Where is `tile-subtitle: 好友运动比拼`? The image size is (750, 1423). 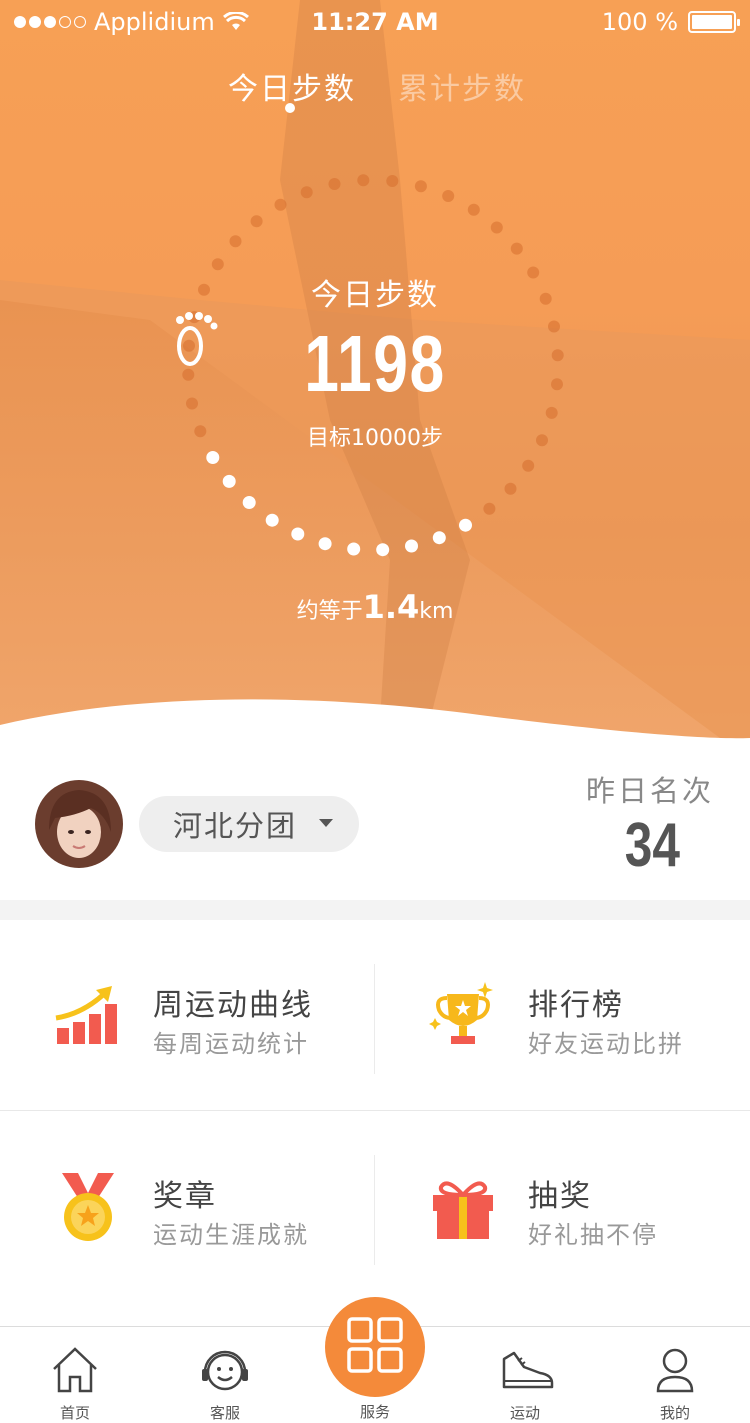 tile-subtitle: 好友运动比拼 is located at coordinates (606, 1044).